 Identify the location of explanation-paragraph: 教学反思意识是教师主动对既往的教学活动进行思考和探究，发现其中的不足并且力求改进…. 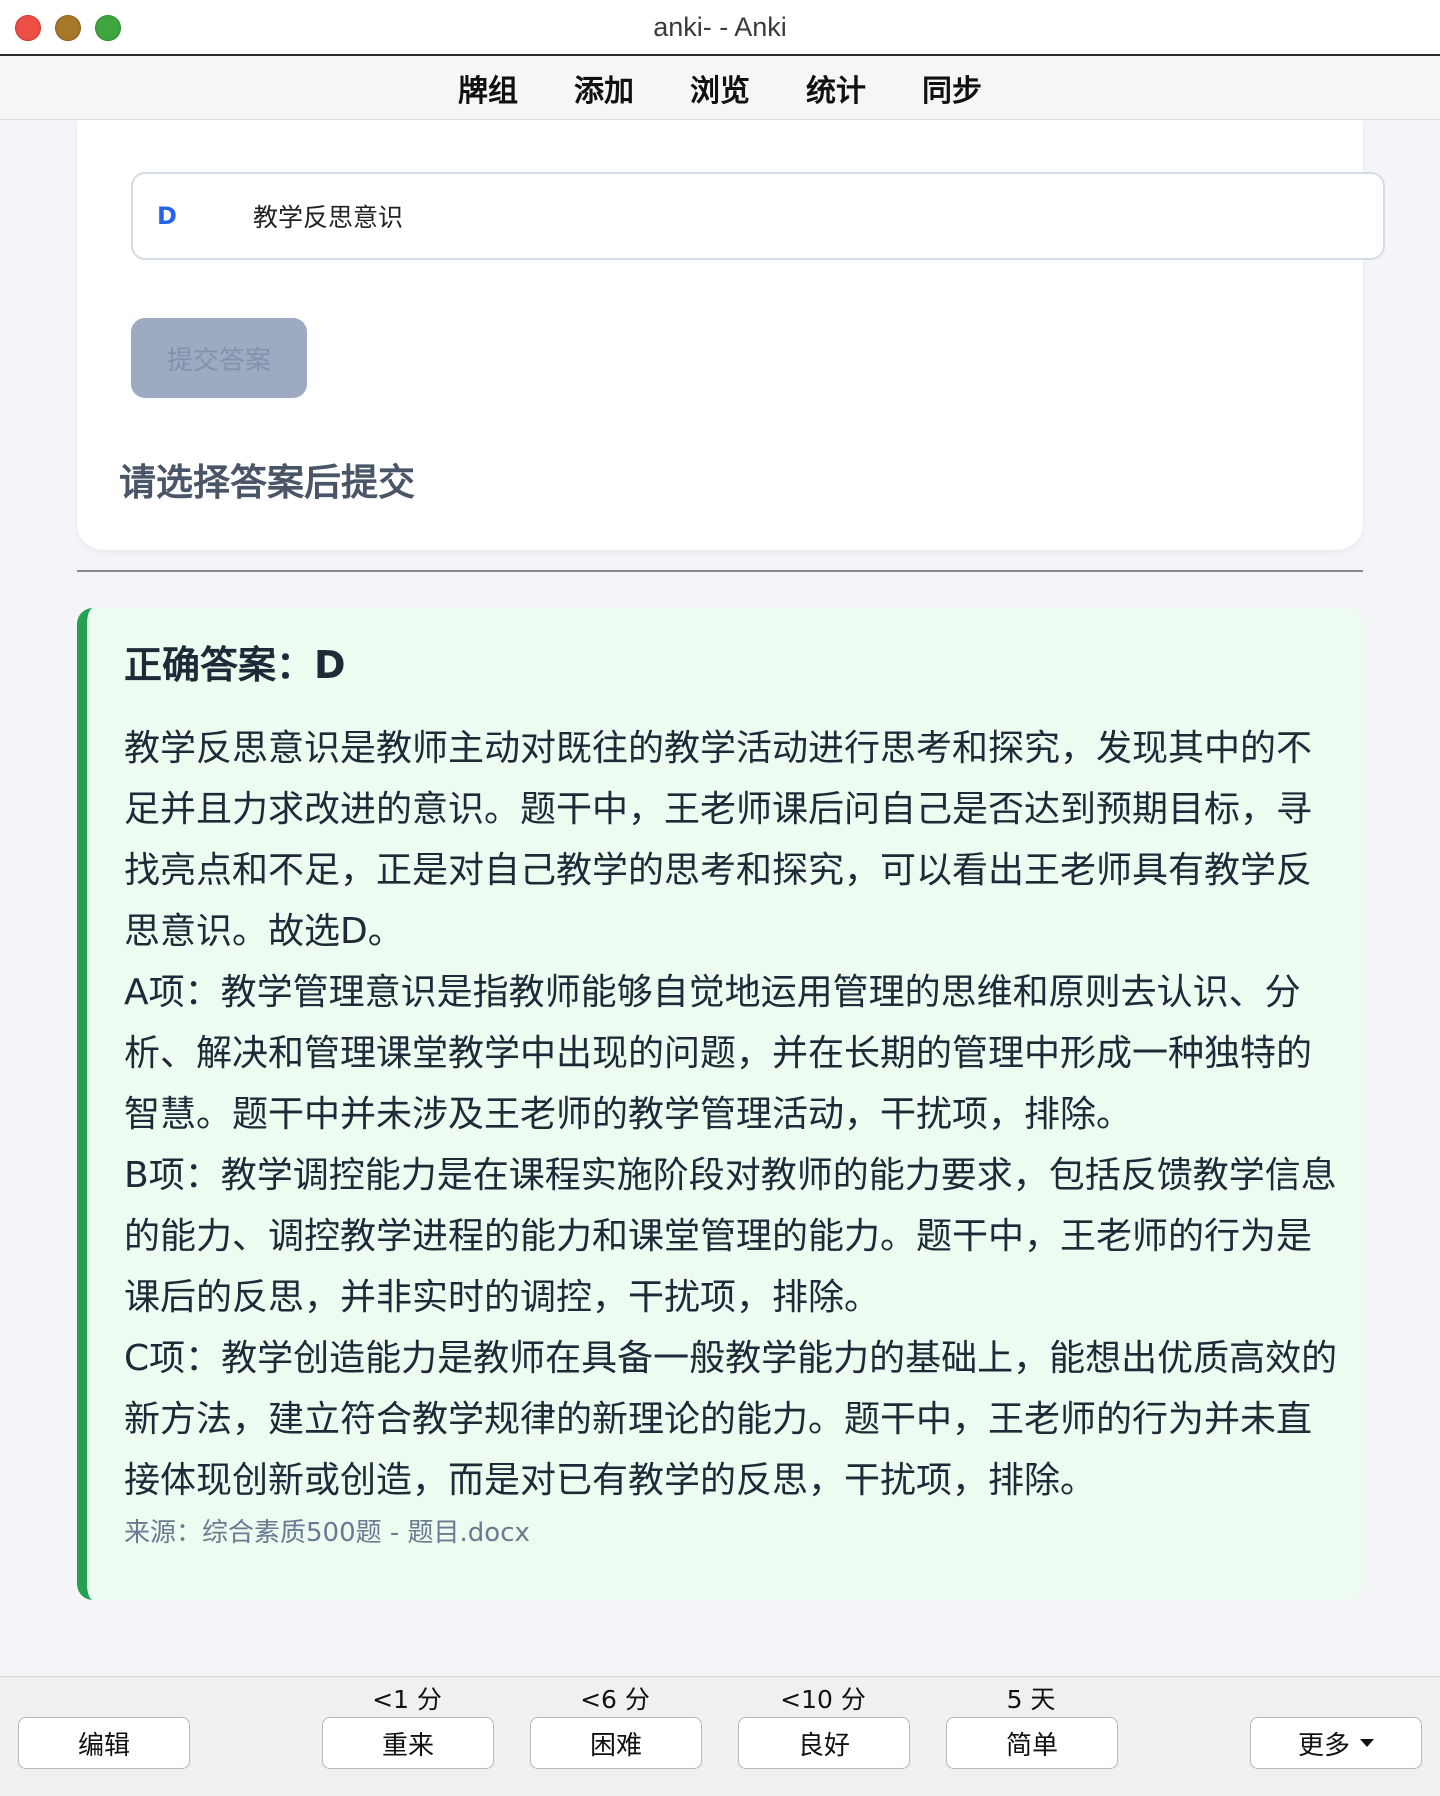
(718, 840).